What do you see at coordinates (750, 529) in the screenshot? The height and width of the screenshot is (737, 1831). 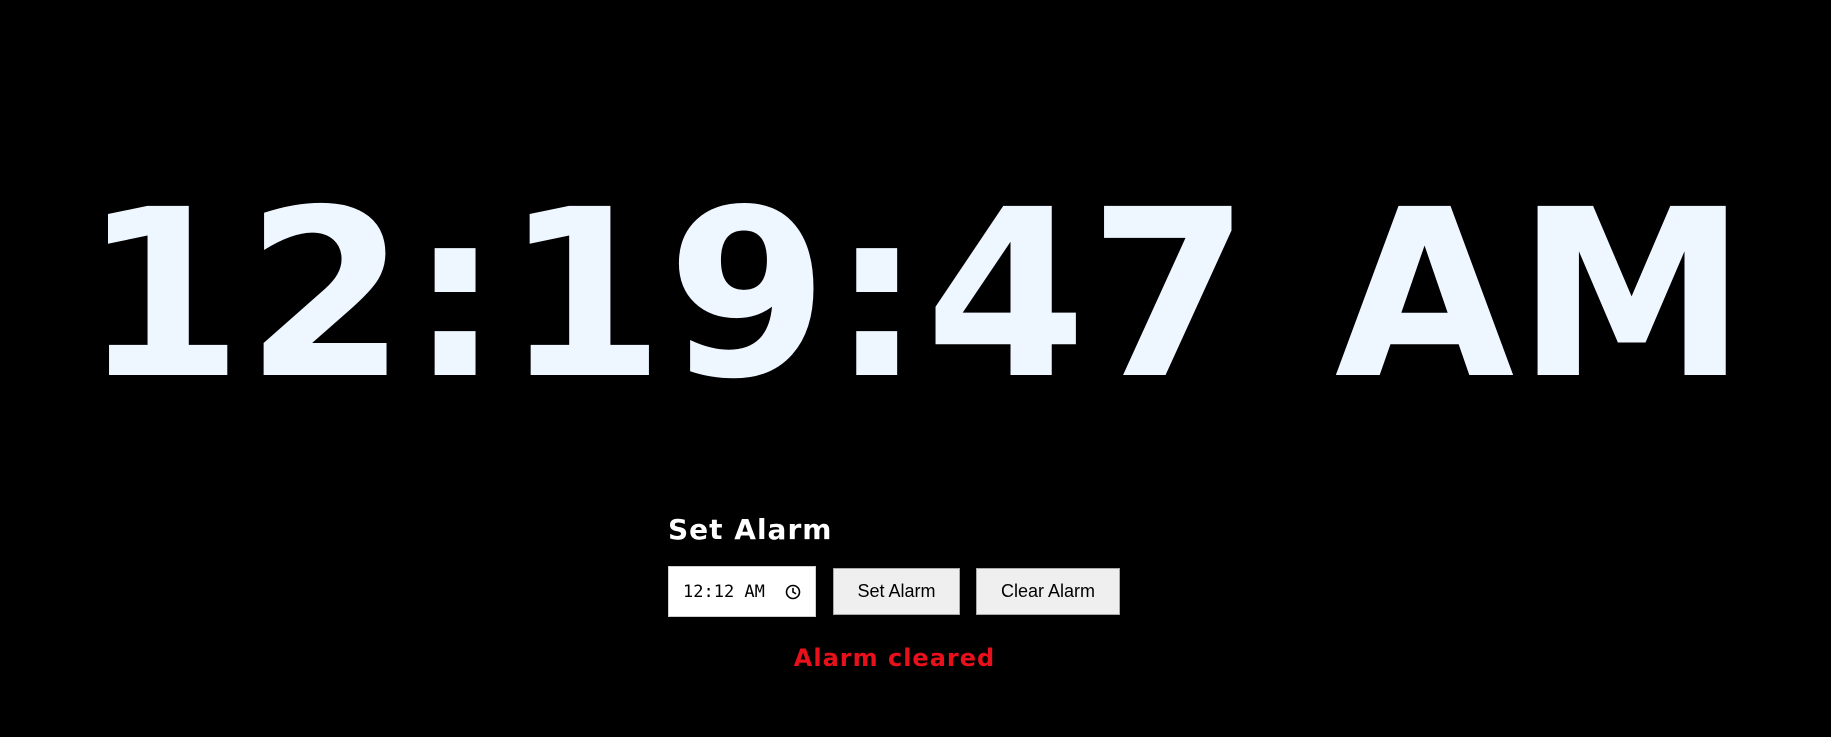 I see `alarm-heading: Set Alarm` at bounding box center [750, 529].